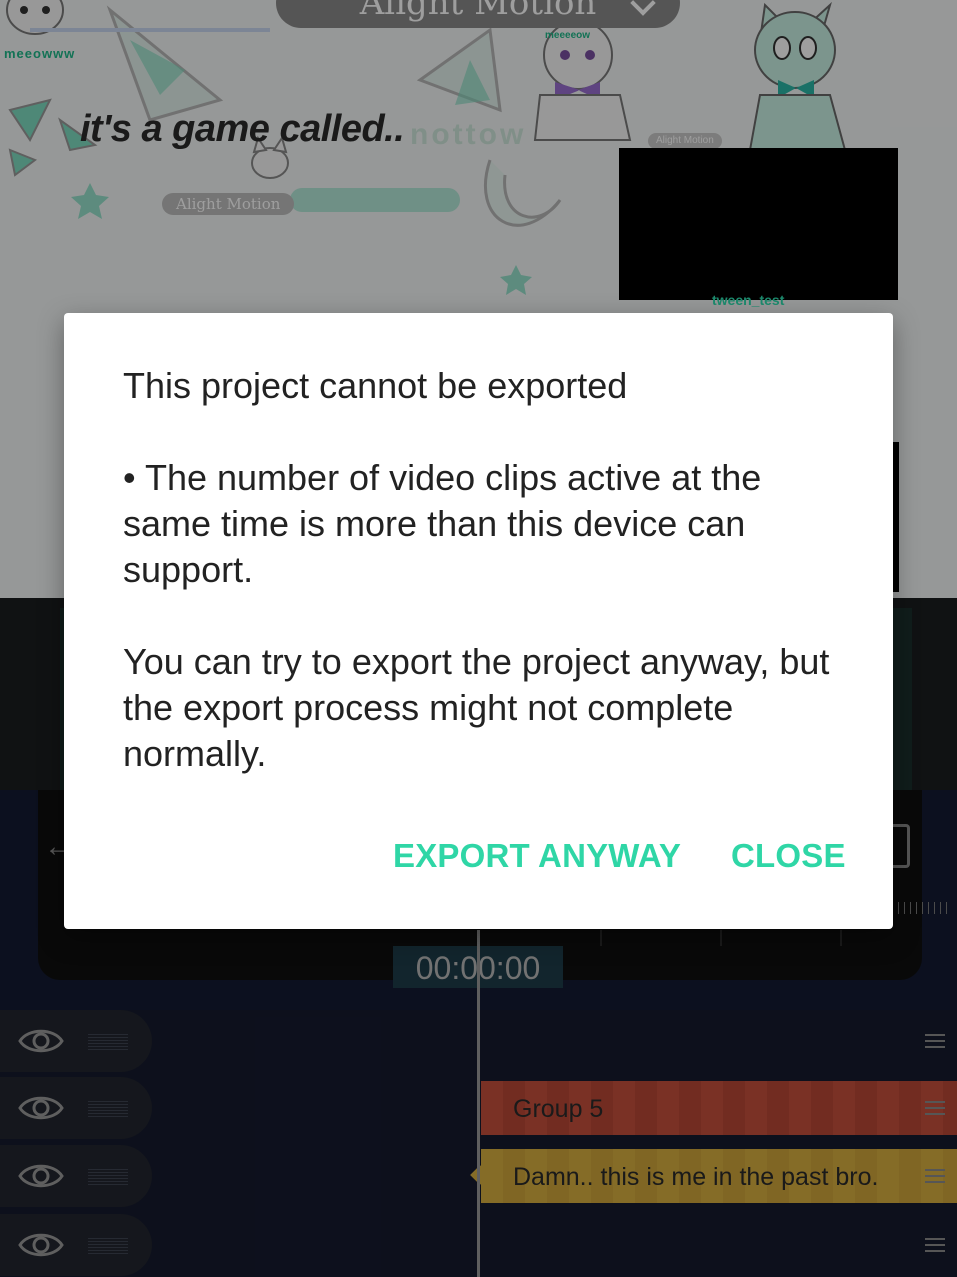 This screenshot has width=957, height=1277. I want to click on export-anyway-button: EXPORT ANYWAY, so click(537, 856).